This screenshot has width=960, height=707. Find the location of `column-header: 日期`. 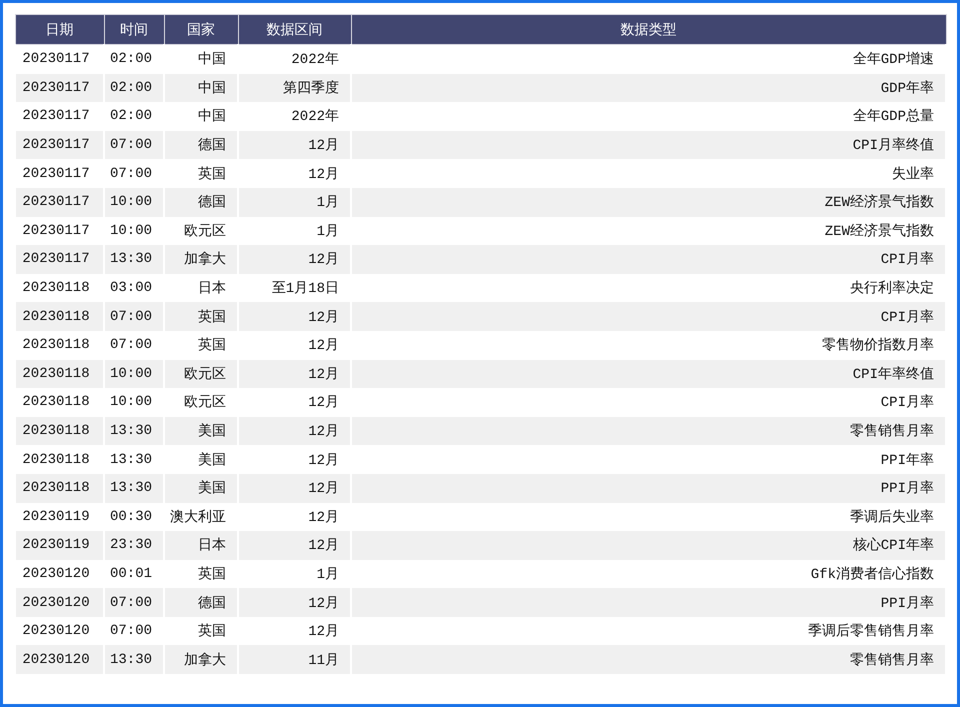

column-header: 日期 is located at coordinates (59, 29).